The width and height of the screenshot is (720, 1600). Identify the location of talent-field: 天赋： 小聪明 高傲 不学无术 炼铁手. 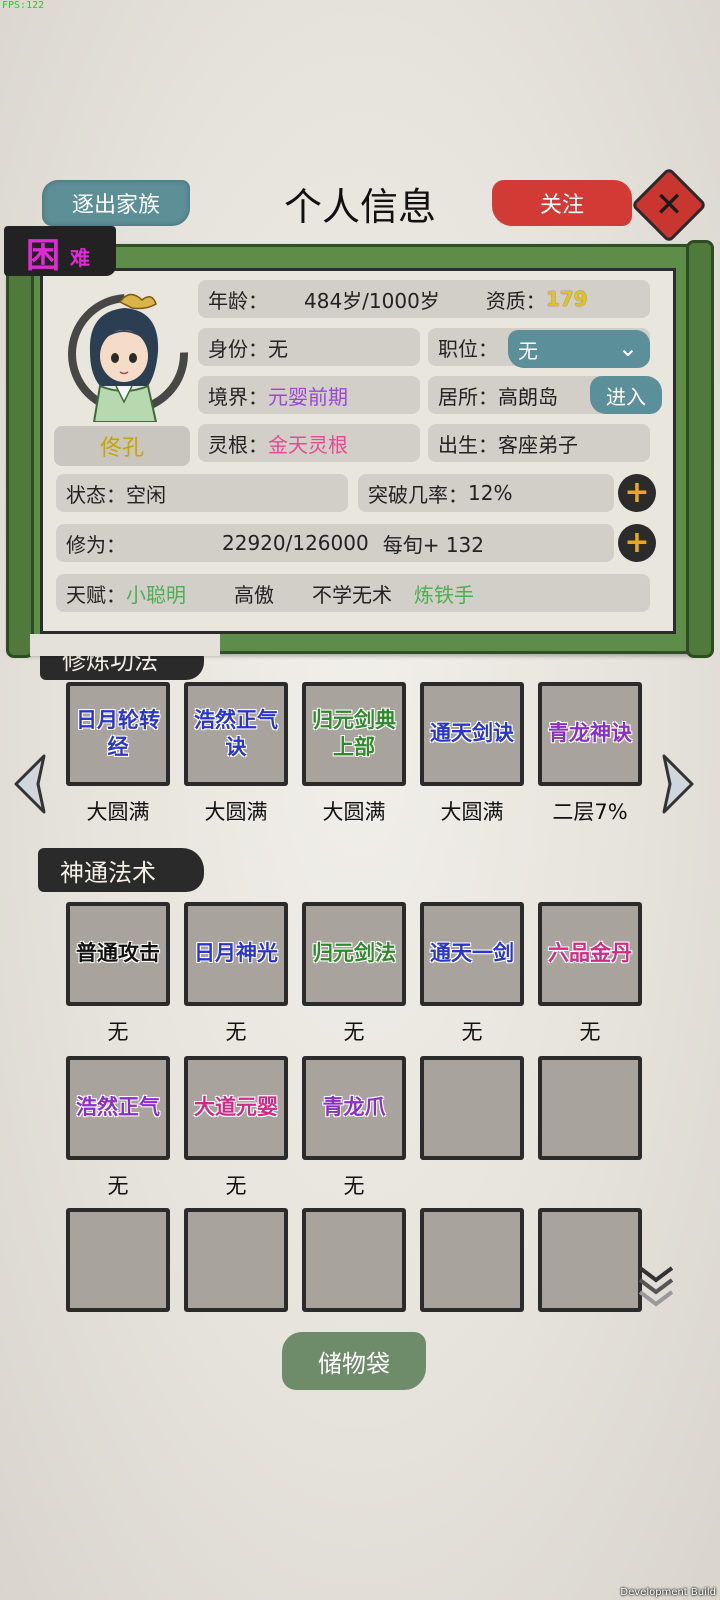
(353, 593).